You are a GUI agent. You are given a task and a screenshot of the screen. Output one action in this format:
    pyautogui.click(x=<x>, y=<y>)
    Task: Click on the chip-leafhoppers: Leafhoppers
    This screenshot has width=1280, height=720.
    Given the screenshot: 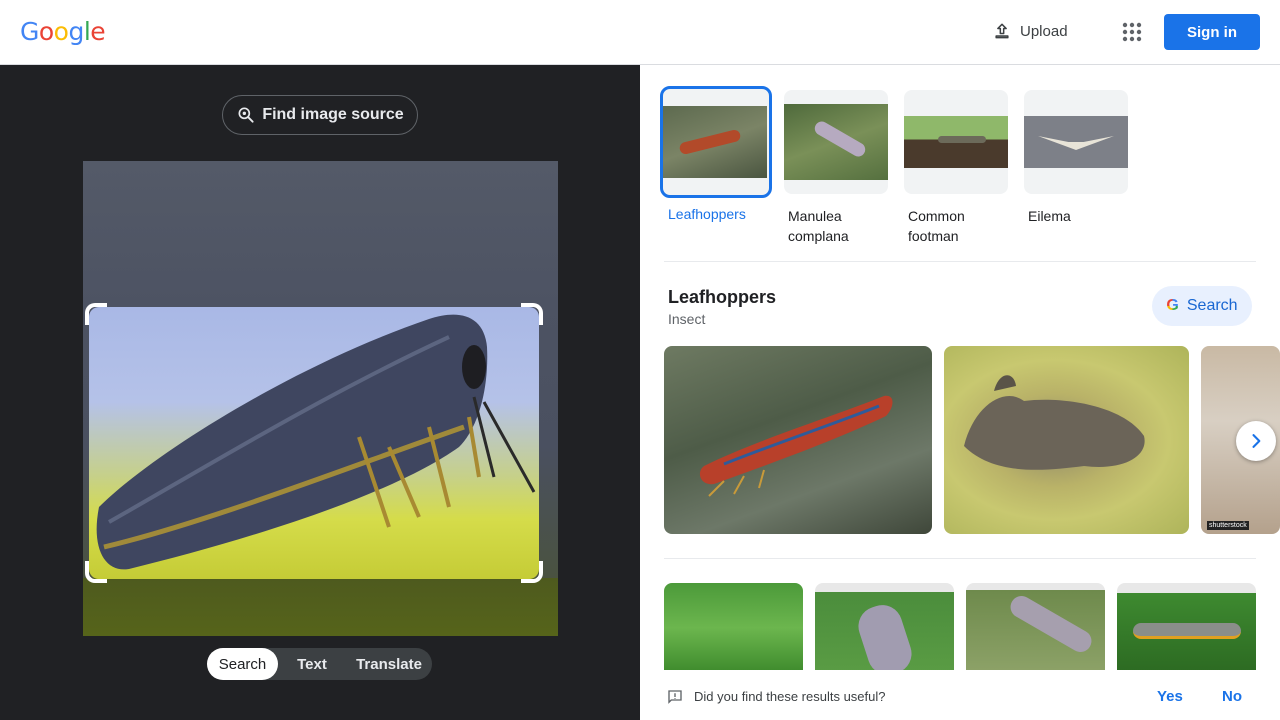 What is the action you would take?
    pyautogui.click(x=716, y=166)
    